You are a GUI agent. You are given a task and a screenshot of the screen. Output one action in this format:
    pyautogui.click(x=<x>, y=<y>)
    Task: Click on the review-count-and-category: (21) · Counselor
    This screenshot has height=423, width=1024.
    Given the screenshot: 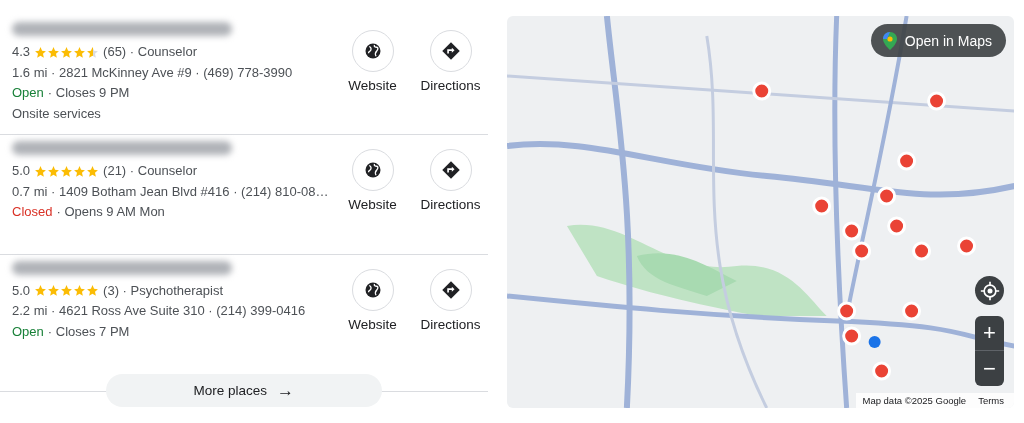 What is the action you would take?
    pyautogui.click(x=150, y=171)
    